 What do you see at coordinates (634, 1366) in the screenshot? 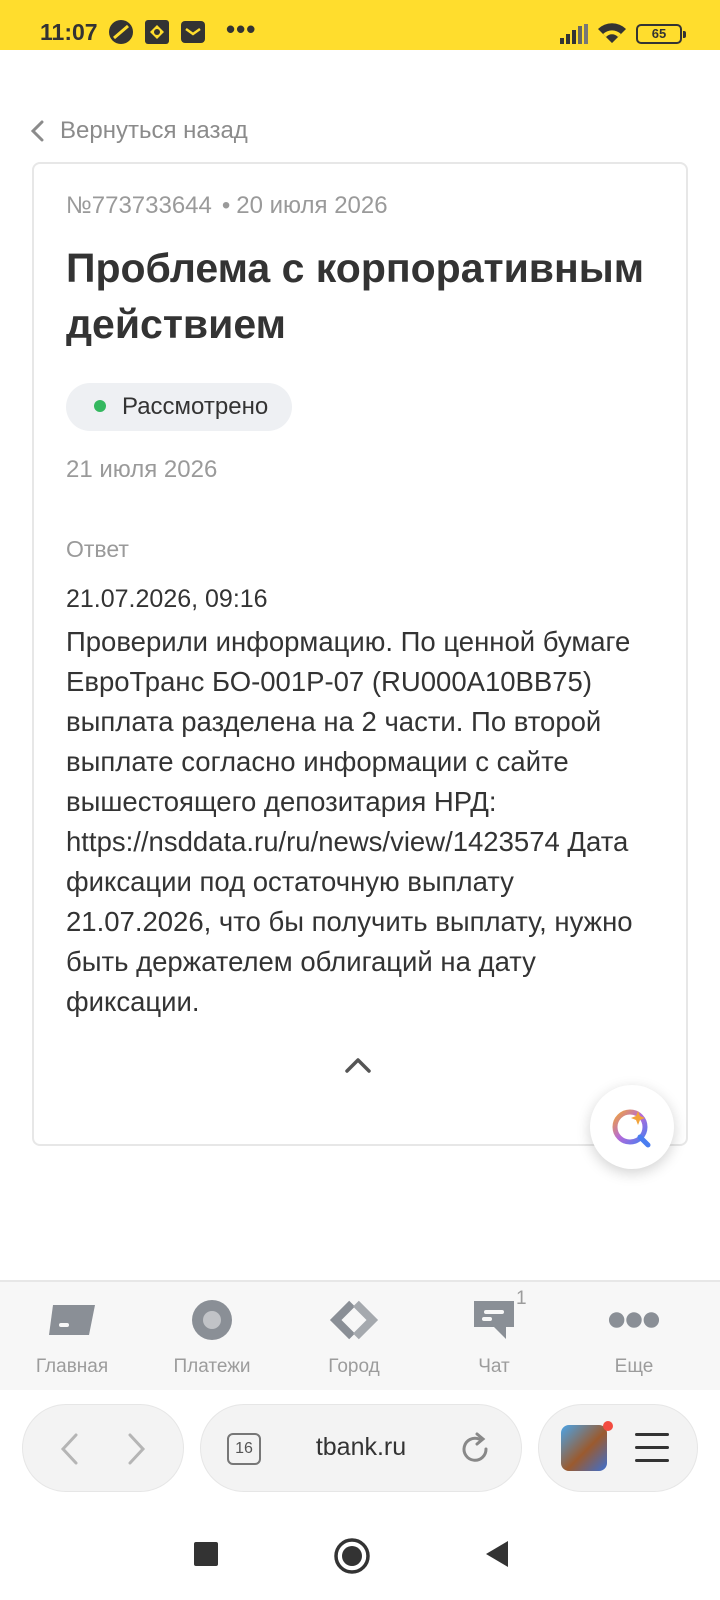
I see `tab-more-label: Еще` at bounding box center [634, 1366].